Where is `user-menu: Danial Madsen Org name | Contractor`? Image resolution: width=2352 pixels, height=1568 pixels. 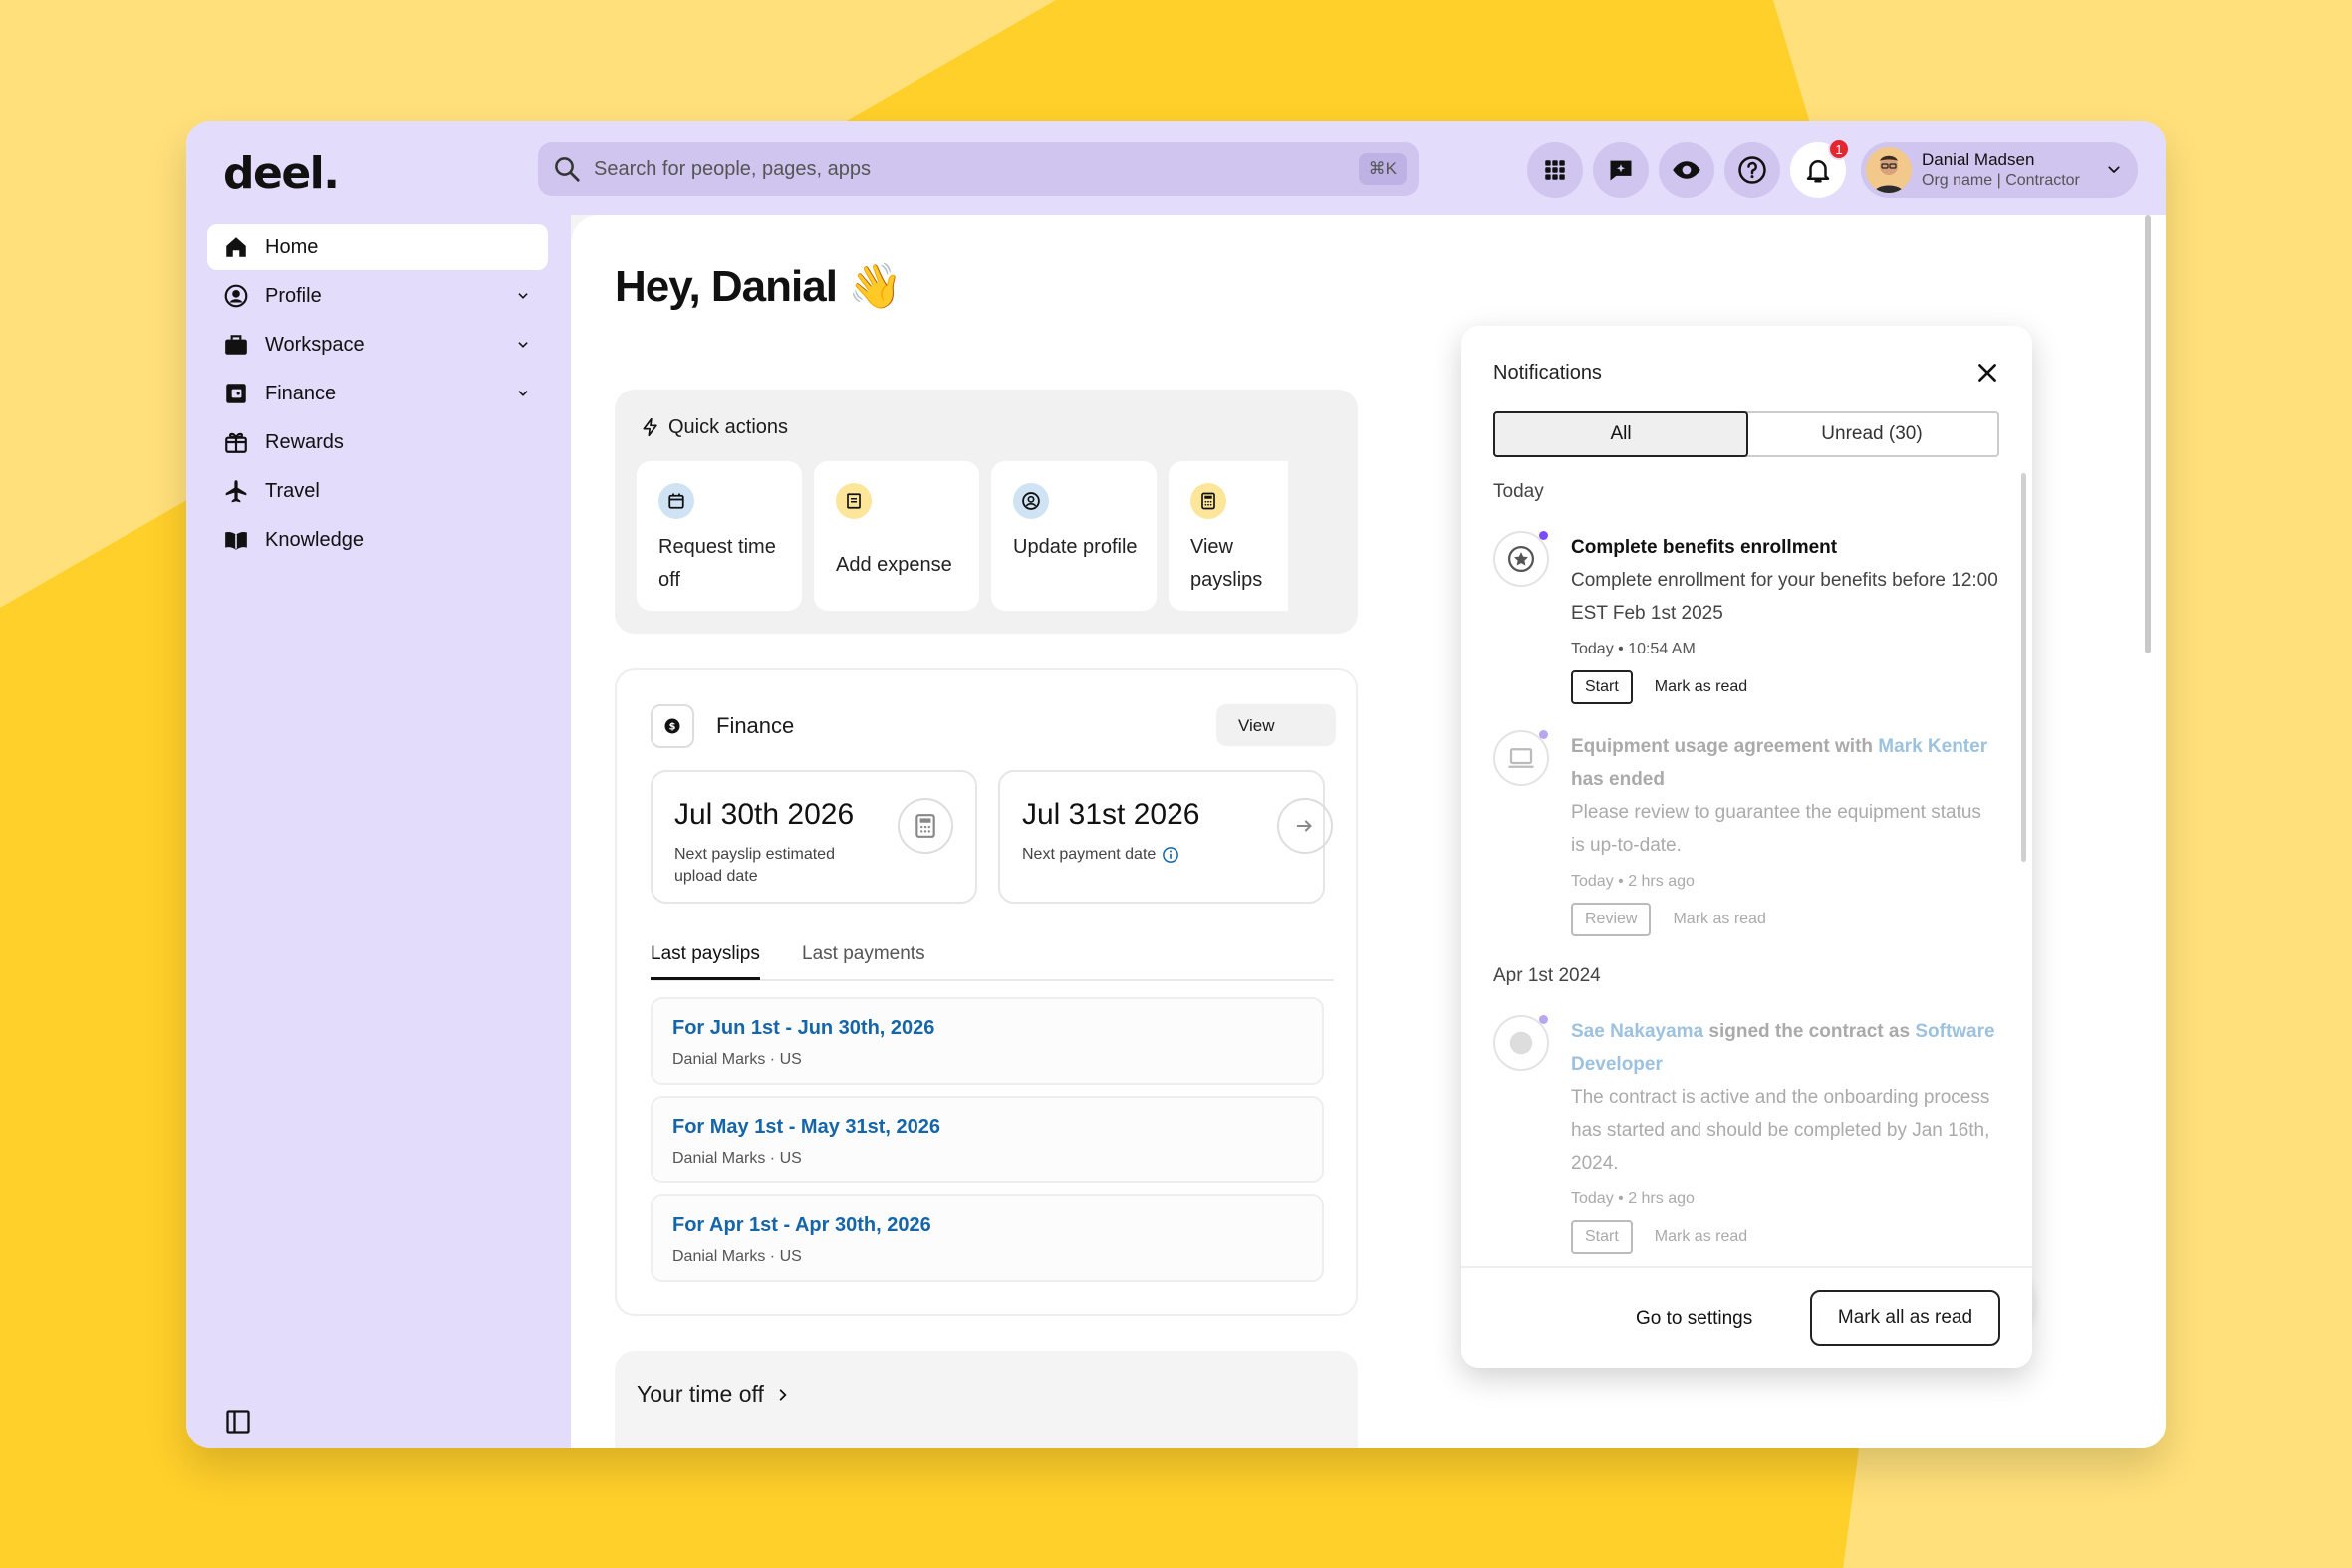
user-menu: Danial Madsen Org name | Contractor is located at coordinates (1999, 170).